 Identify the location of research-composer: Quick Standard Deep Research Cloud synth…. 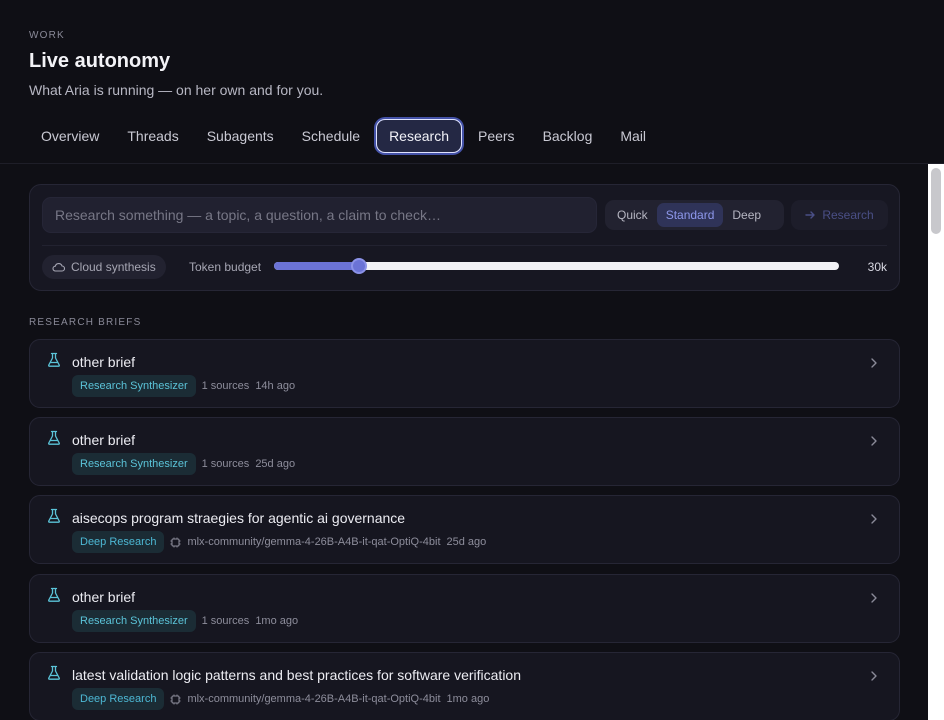
(464, 237).